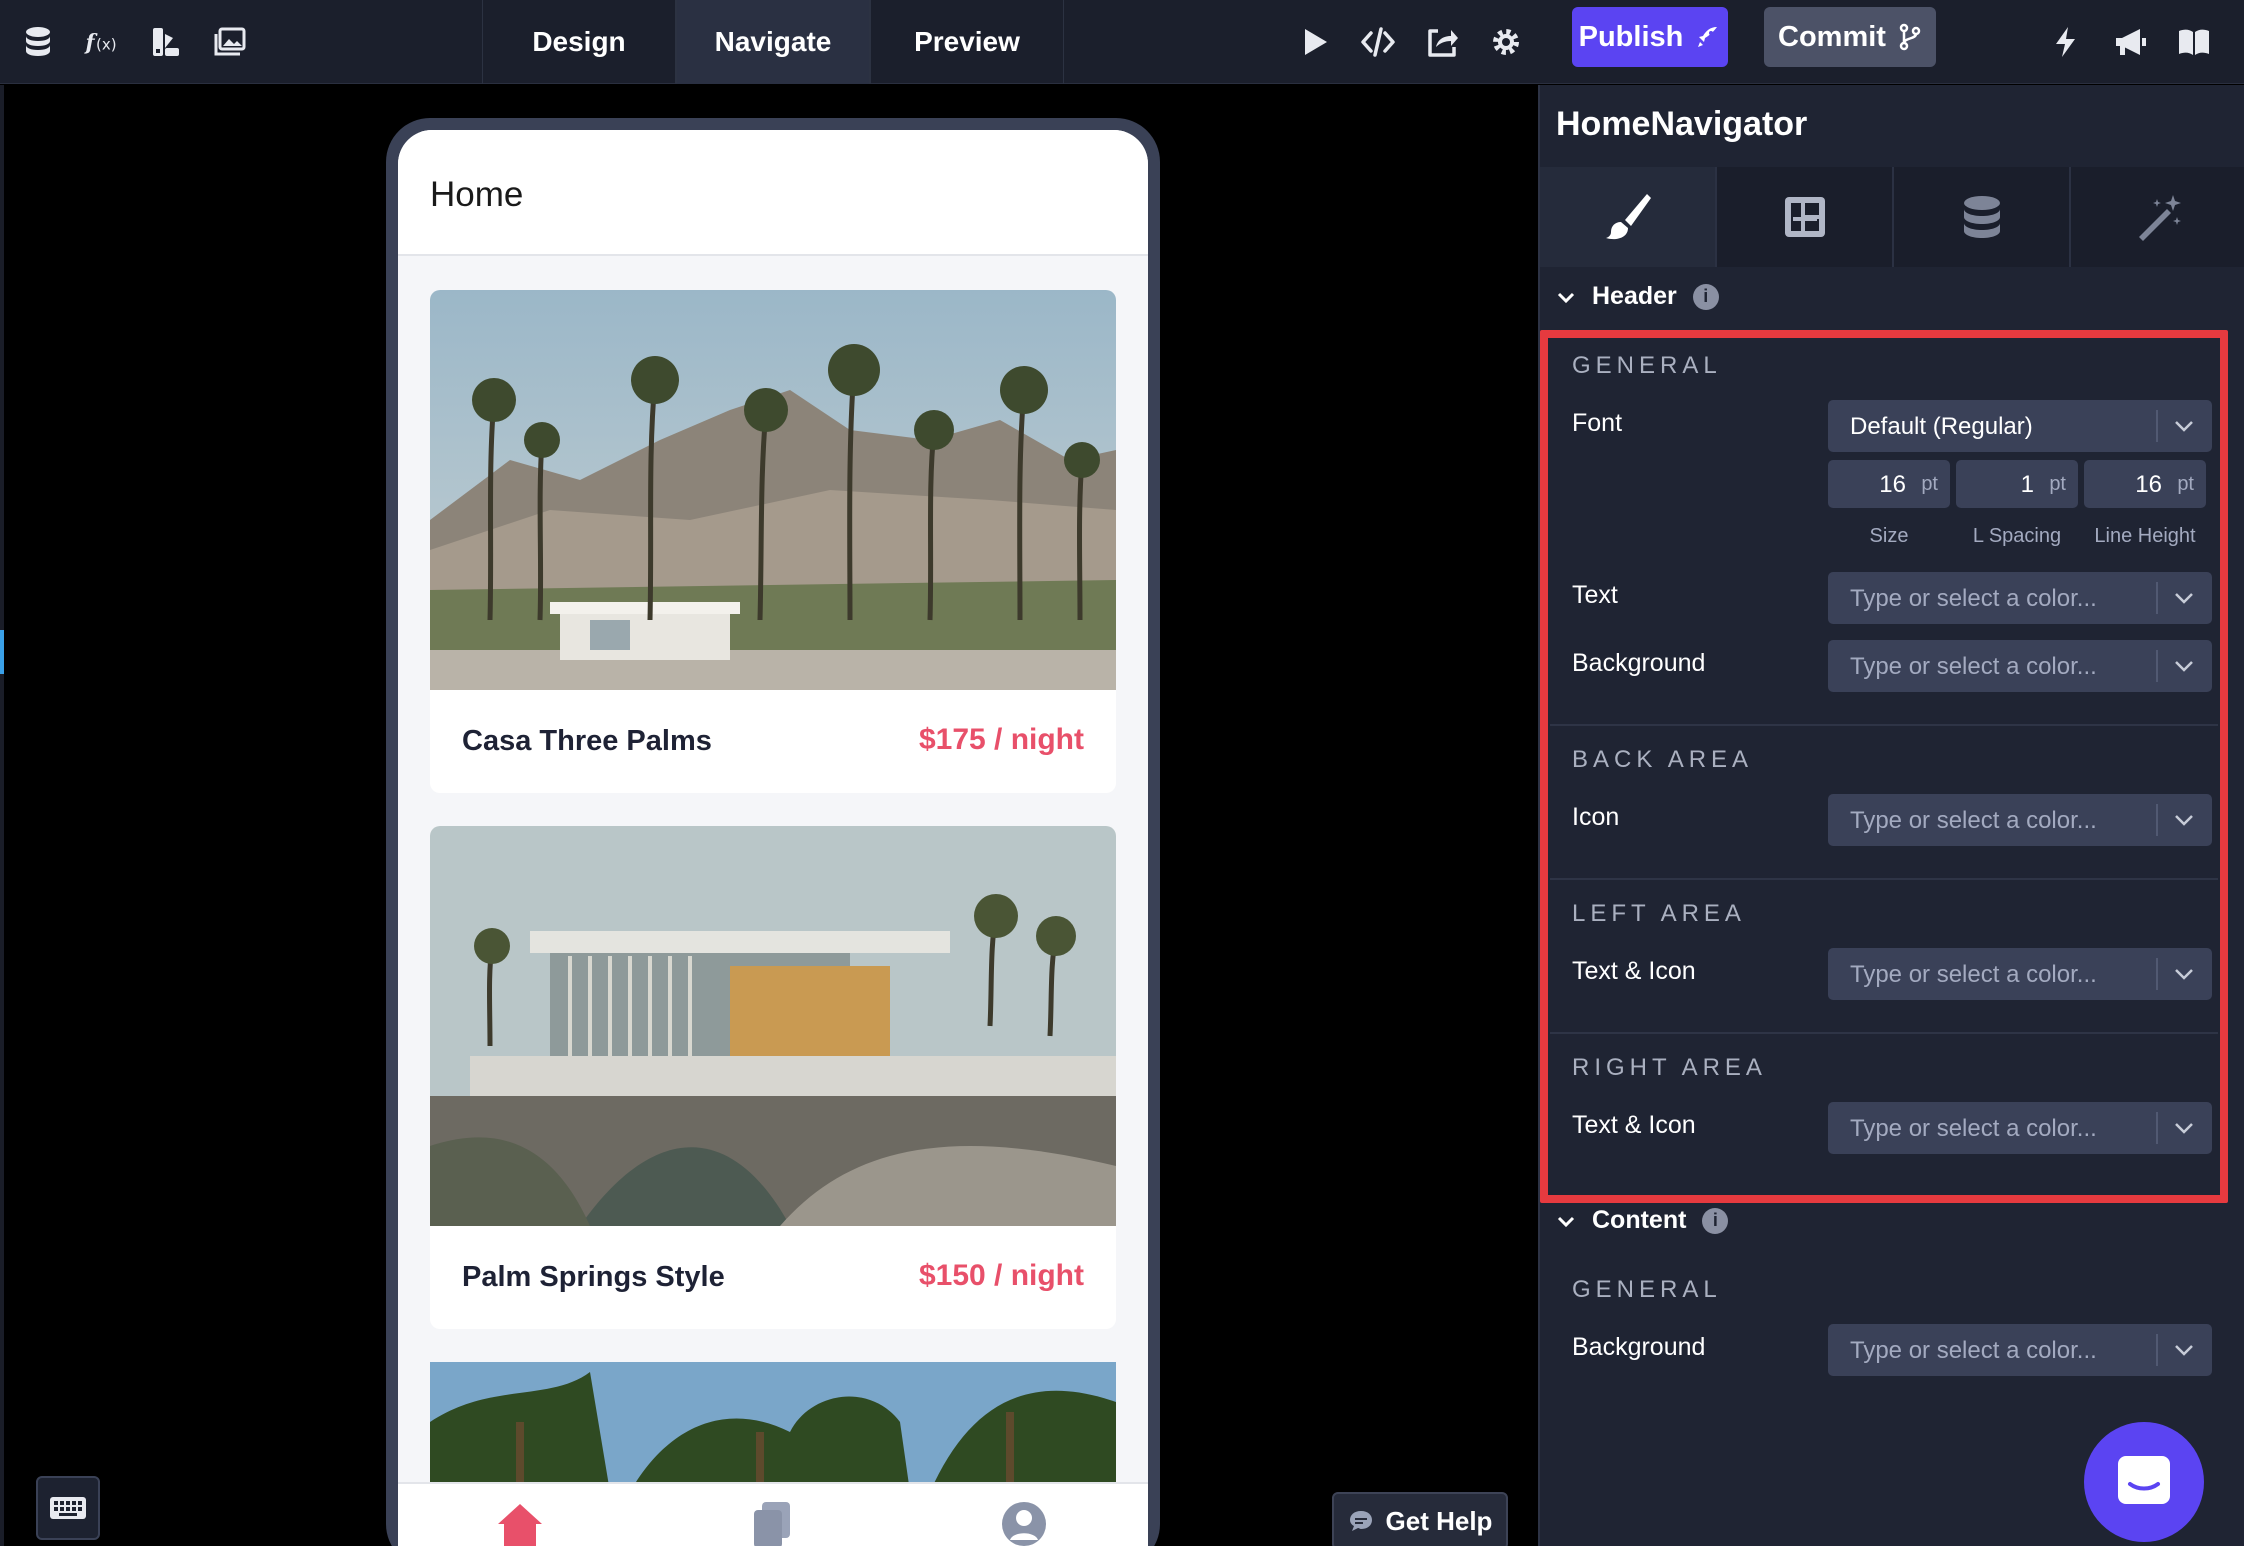  What do you see at coordinates (1682, 124) in the screenshot?
I see `panel-title: HomeNavigator` at bounding box center [1682, 124].